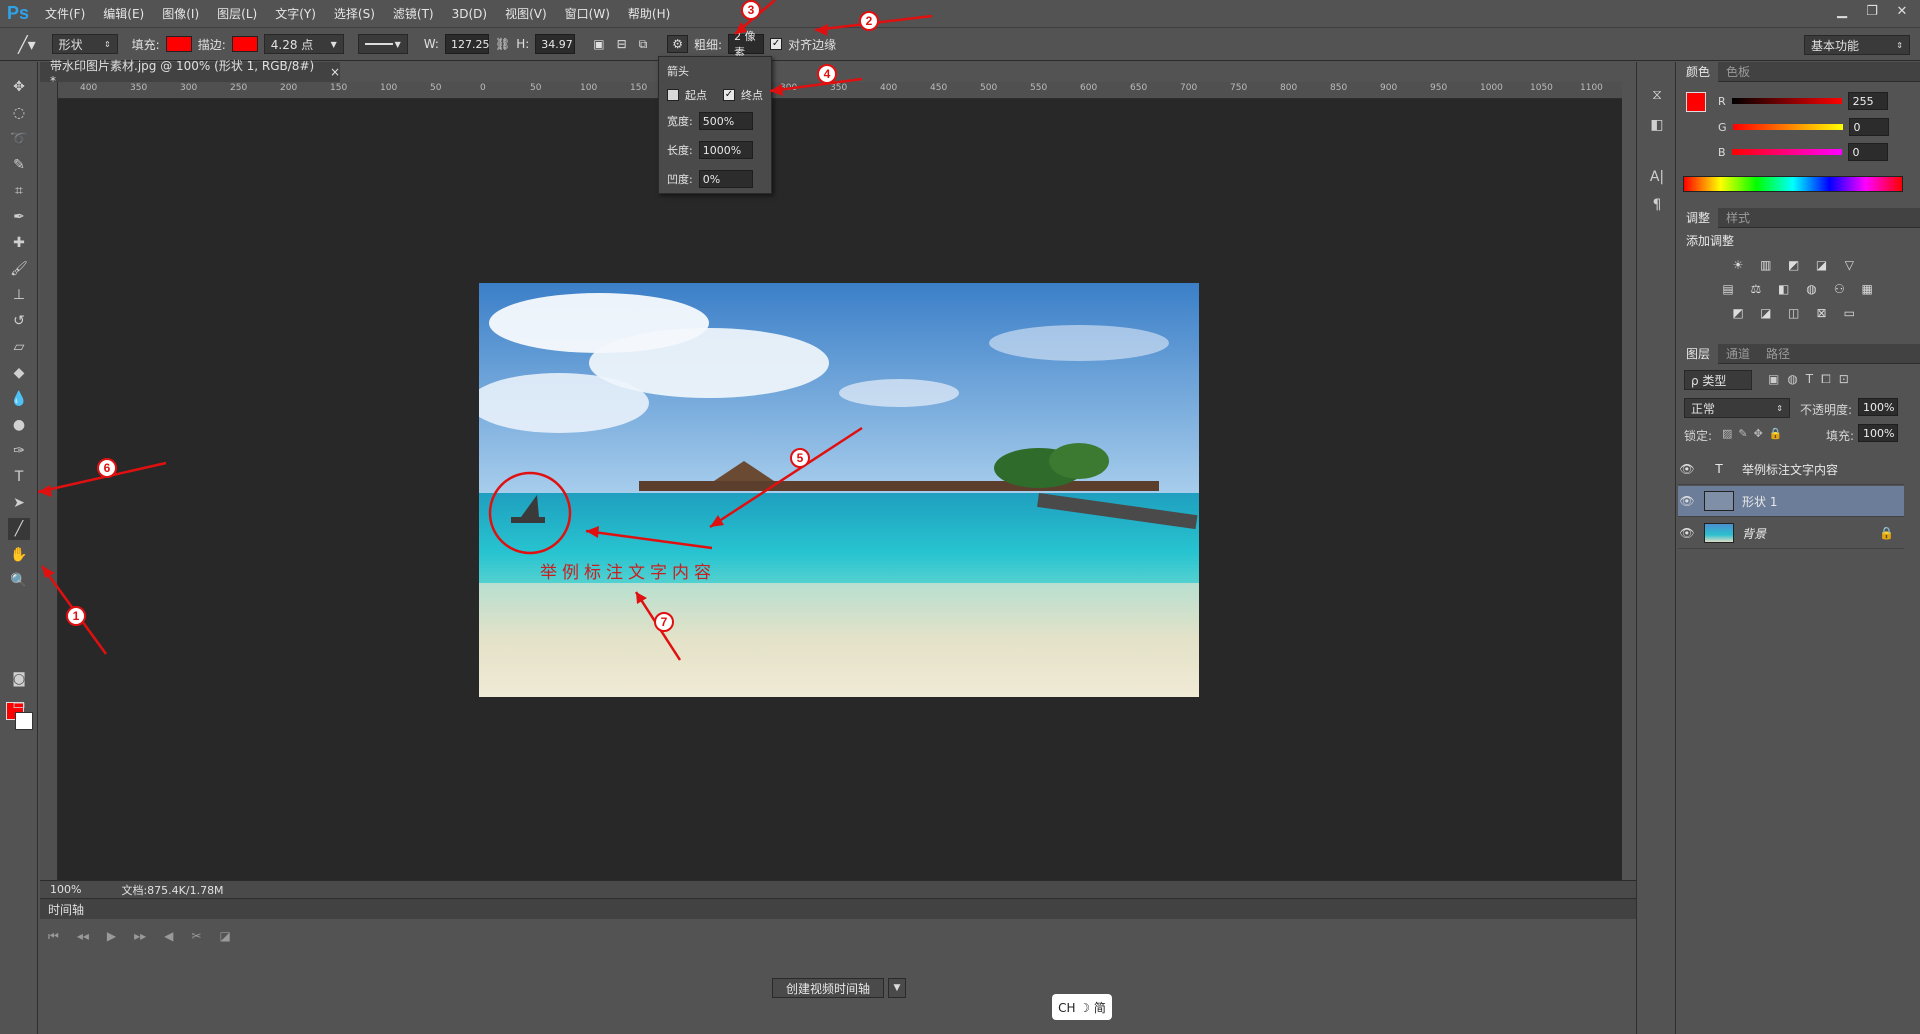  I want to click on arrow-length-input: 1000%, so click(725, 150).